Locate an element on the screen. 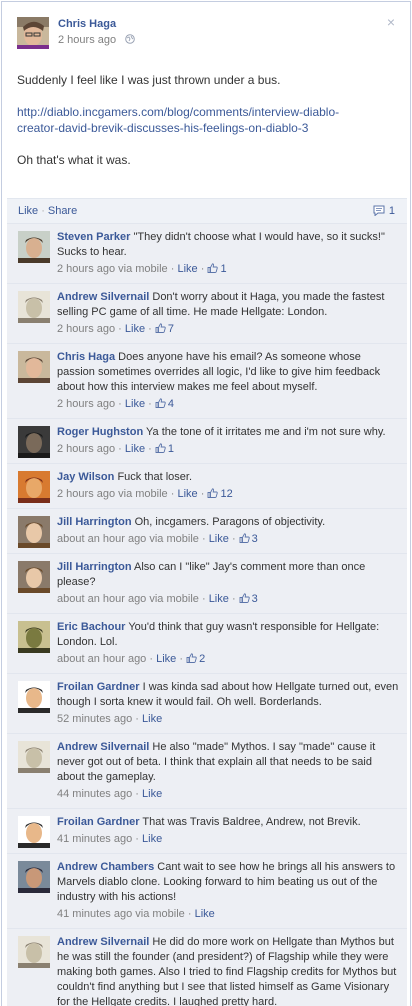 The width and height of the screenshot is (412, 1006). comment-like-count: 4 is located at coordinates (164, 404).